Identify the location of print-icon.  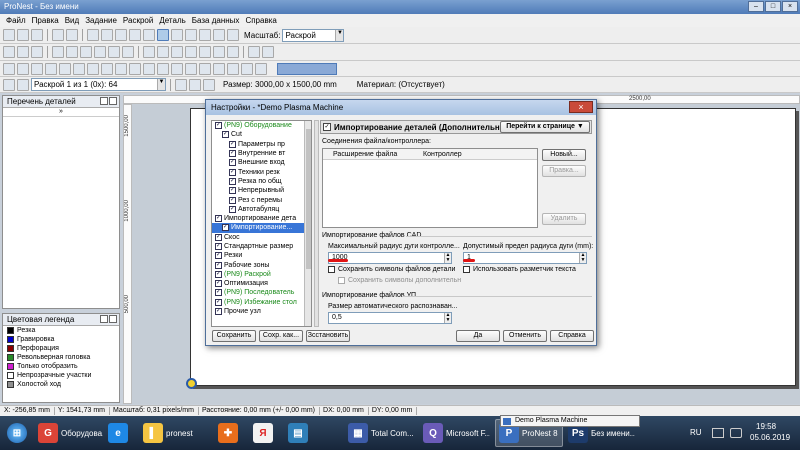
(58, 35).